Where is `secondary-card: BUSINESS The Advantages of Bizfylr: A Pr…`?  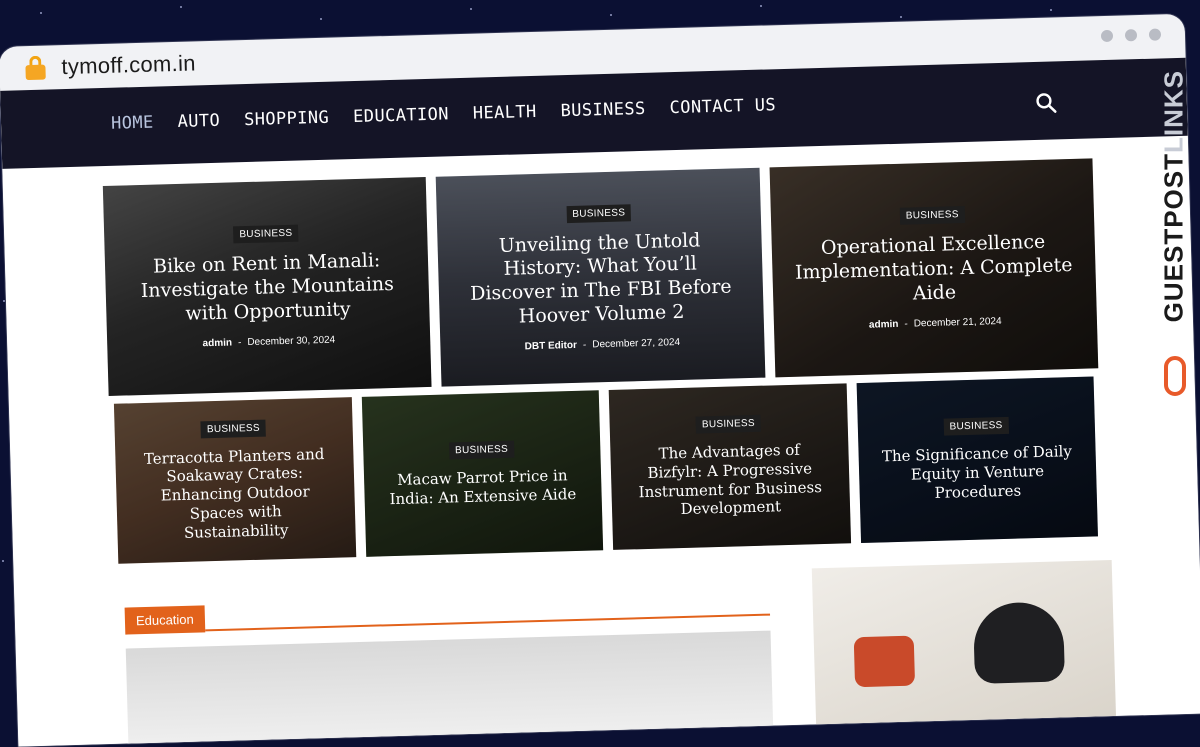
secondary-card: BUSINESS The Advantages of Bizfylr: A Pr… is located at coordinates (729, 466).